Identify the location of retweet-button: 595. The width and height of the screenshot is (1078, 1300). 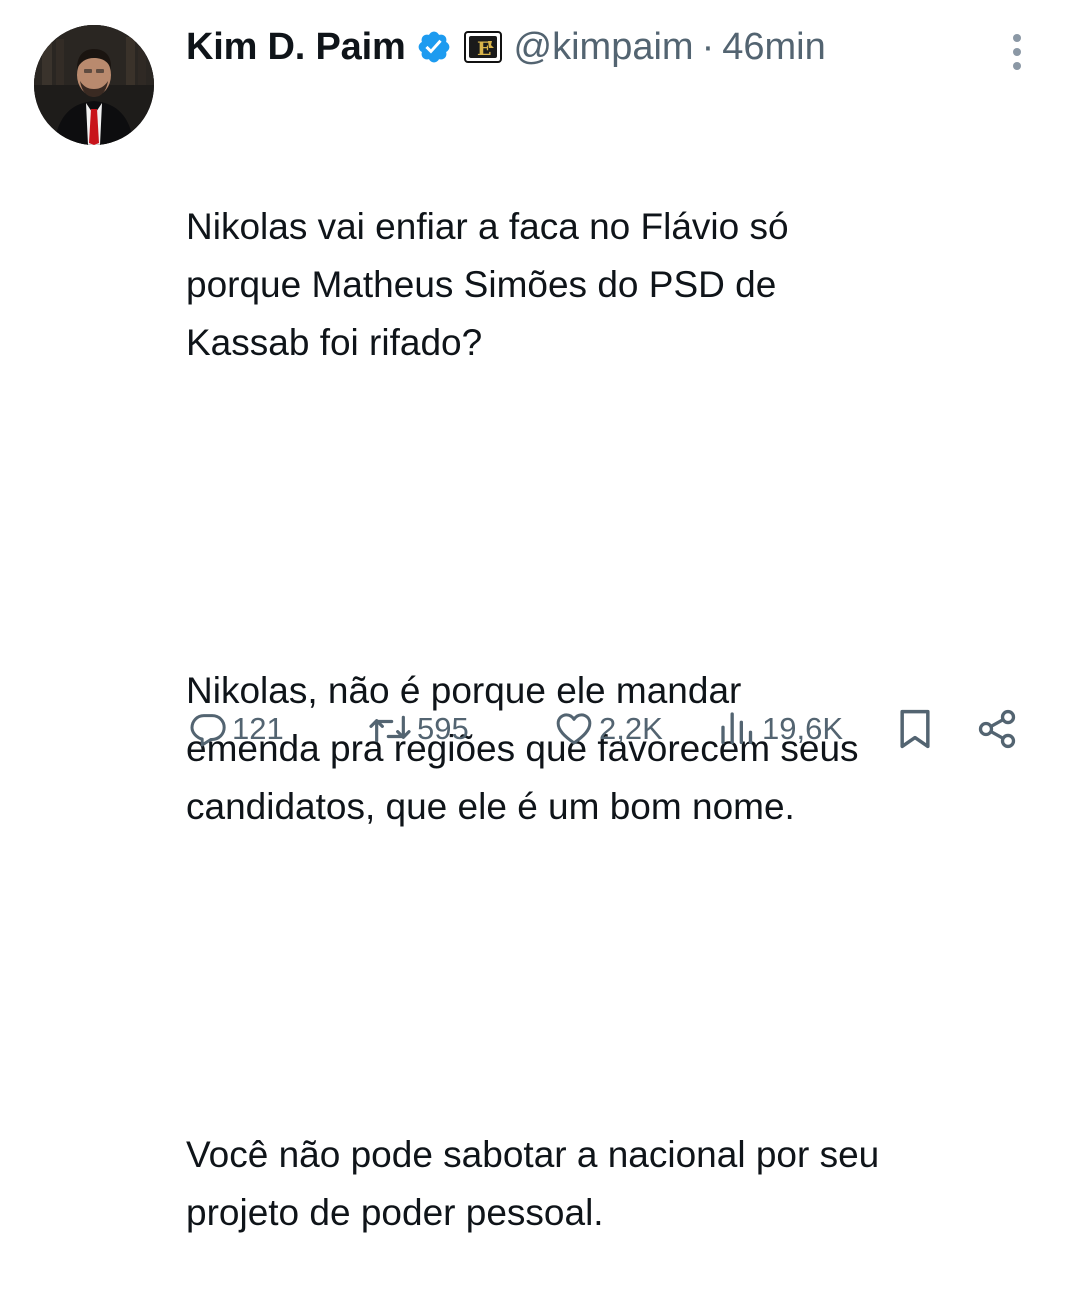
(418, 729).